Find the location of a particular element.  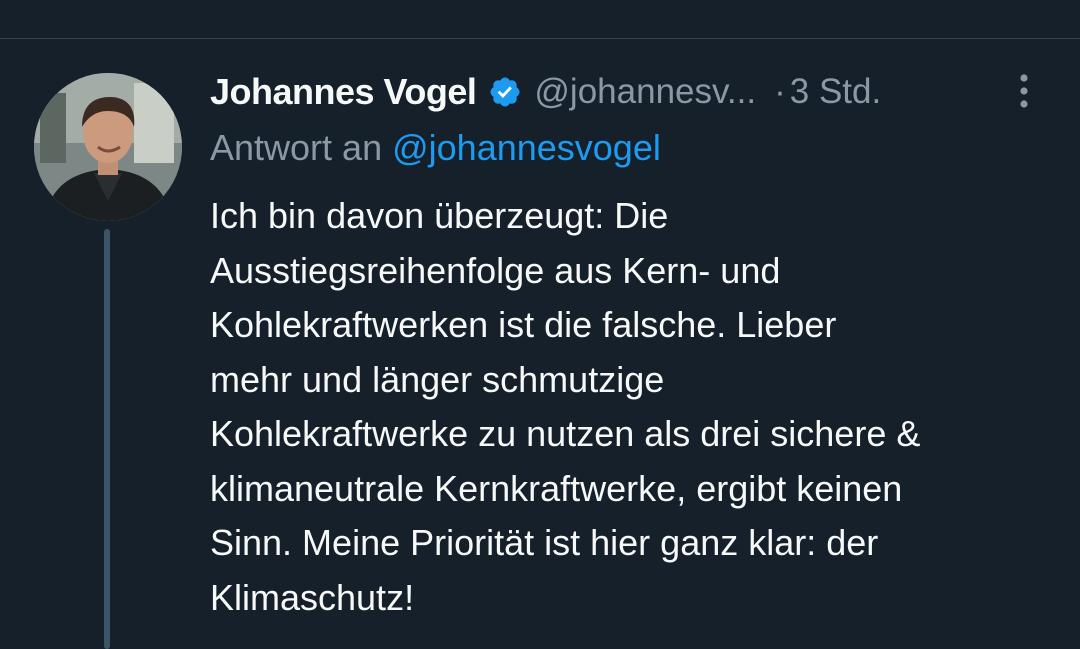

tweet-text-line: Ich bin davon überzeugt: Die is located at coordinates (439, 215).